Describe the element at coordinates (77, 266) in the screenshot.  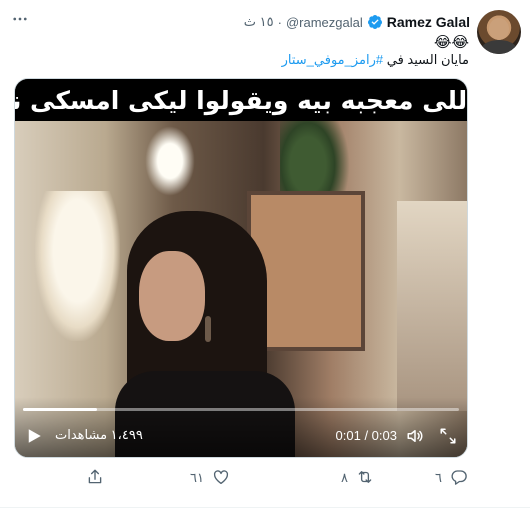
I see `scene-lamp` at that location.